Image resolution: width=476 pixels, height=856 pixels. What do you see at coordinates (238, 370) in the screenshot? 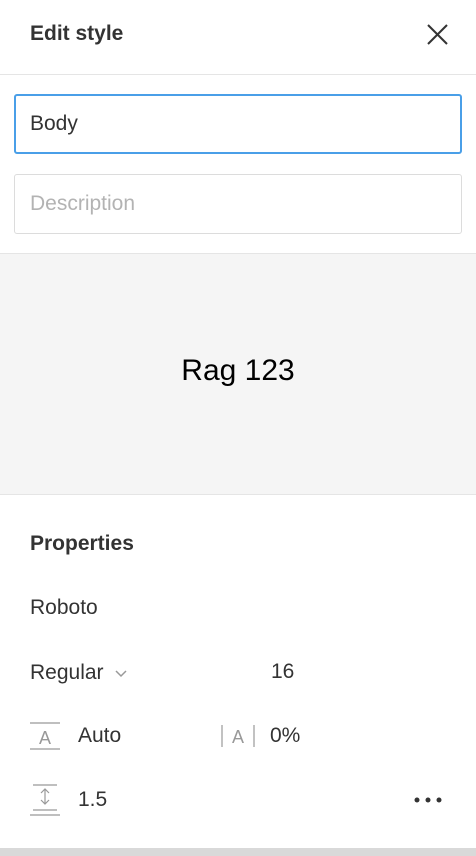
I see `preview-sample-text: Rag 123` at bounding box center [238, 370].